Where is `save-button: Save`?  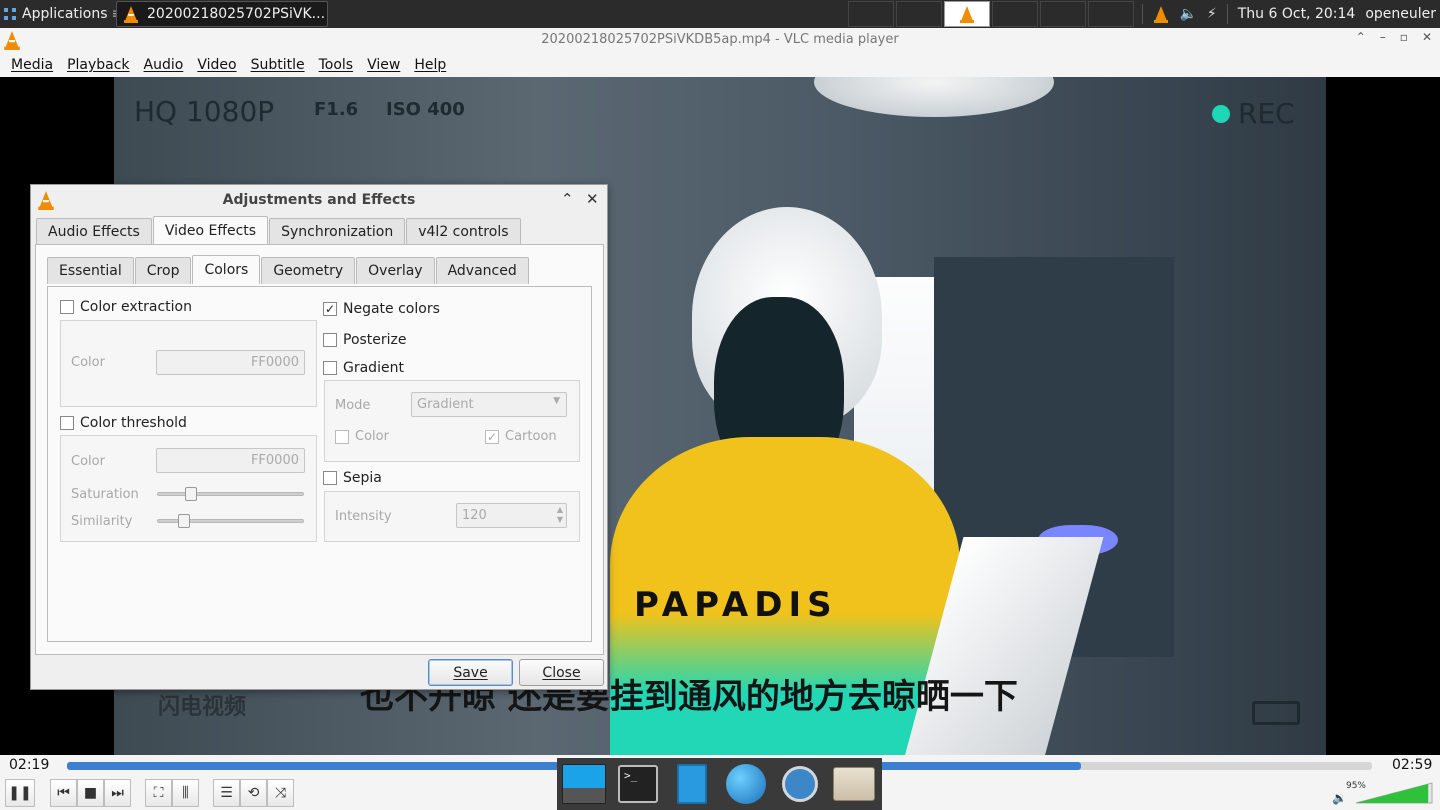
save-button: Save is located at coordinates (470, 672).